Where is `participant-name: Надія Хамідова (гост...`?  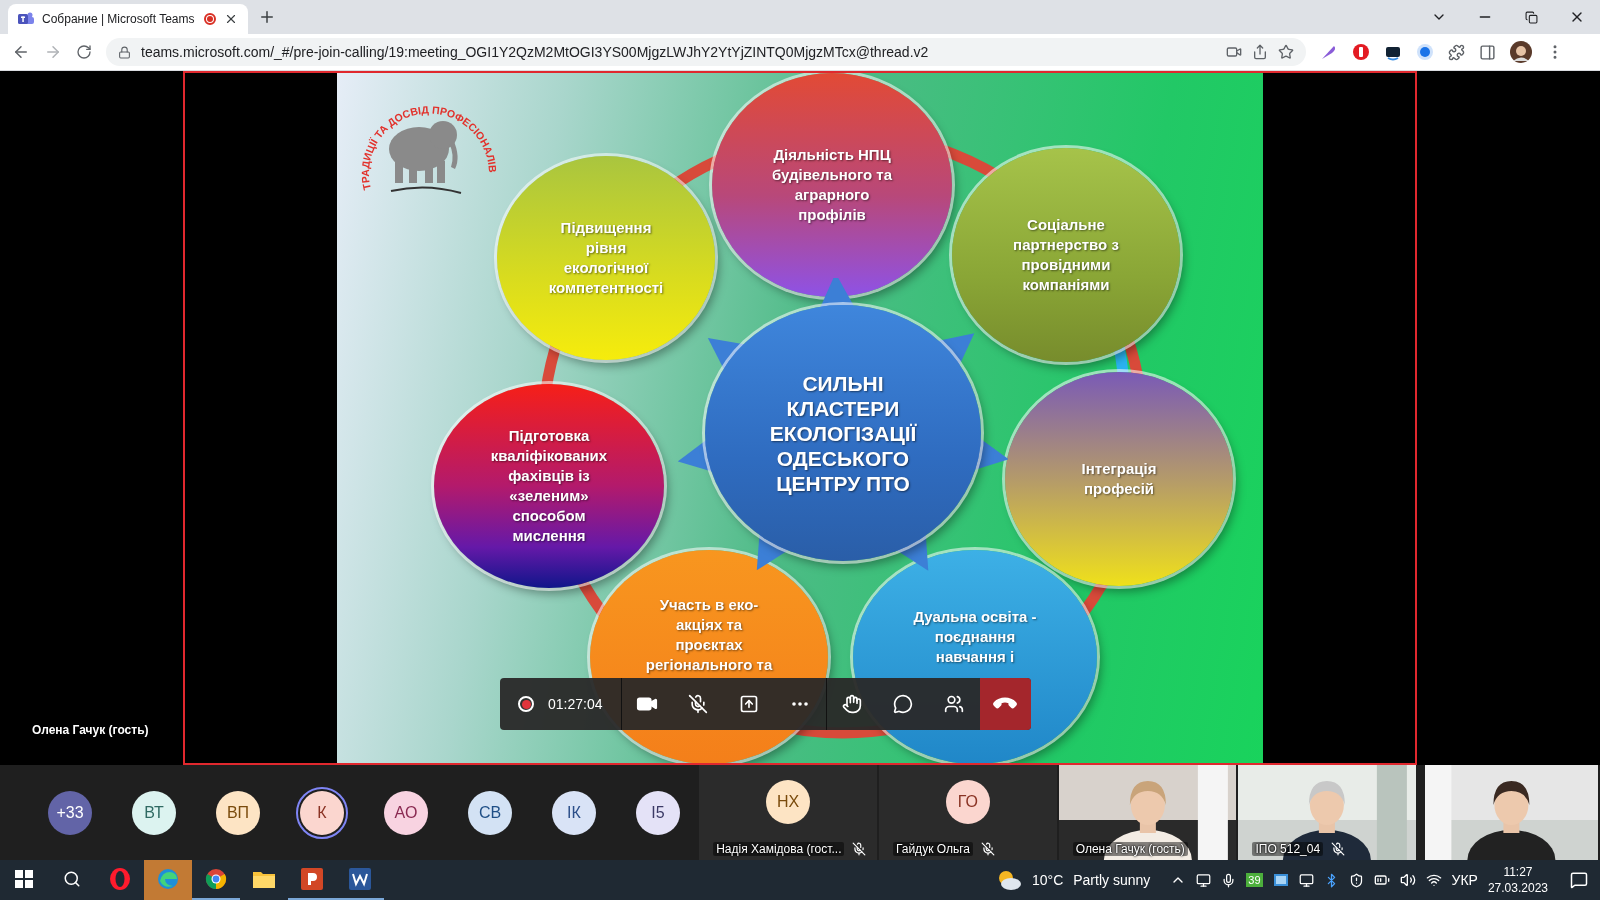
participant-name: Надія Хамідова (гост... is located at coordinates (779, 849).